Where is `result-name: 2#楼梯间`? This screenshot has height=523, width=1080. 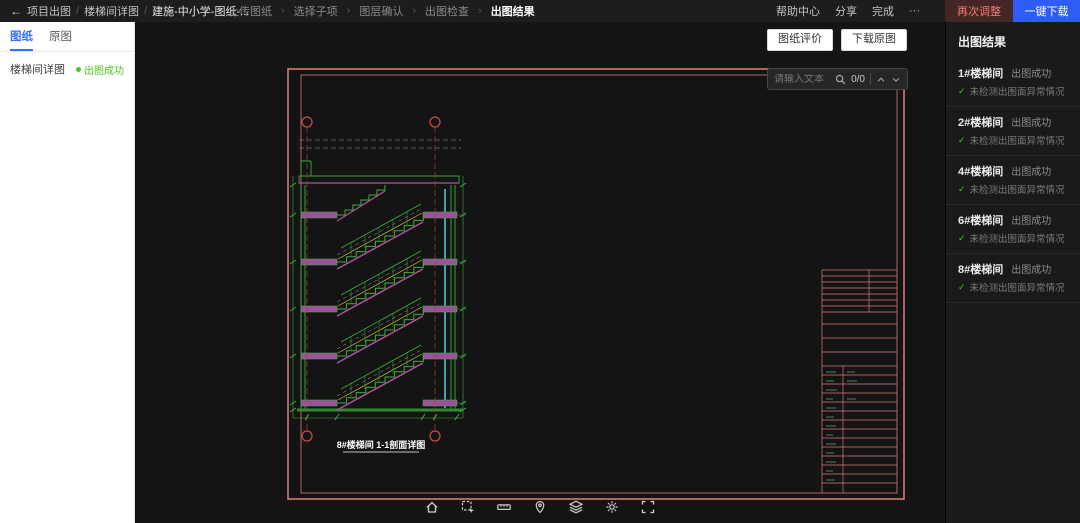
result-name: 2#楼梯间 is located at coordinates (981, 123).